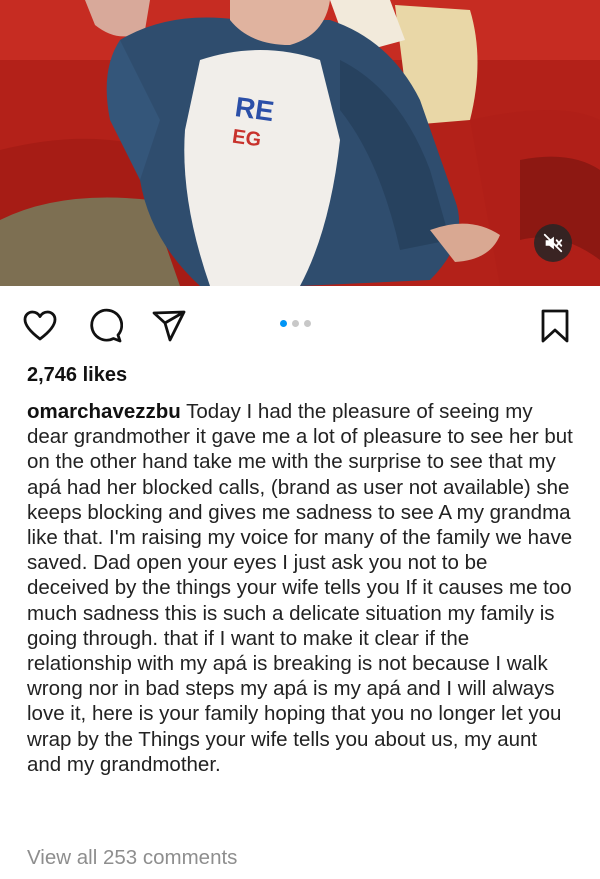 The image size is (600, 879). I want to click on paper-plane-icon, so click(169, 326).